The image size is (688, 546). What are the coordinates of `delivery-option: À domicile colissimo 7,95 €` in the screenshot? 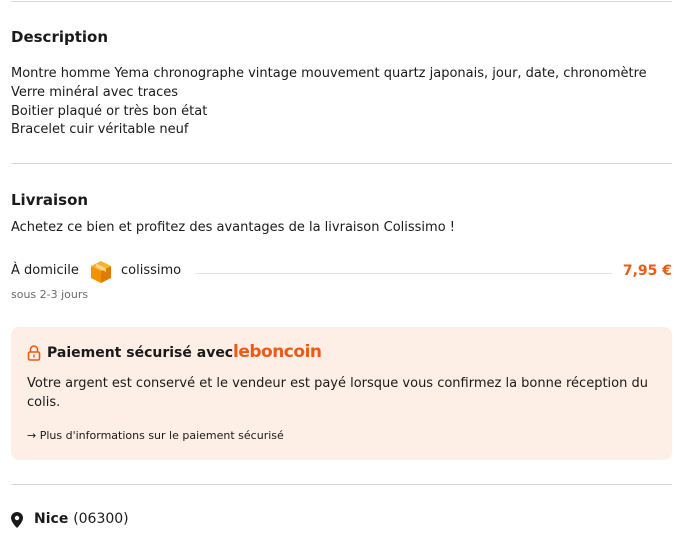 It's located at (341, 272).